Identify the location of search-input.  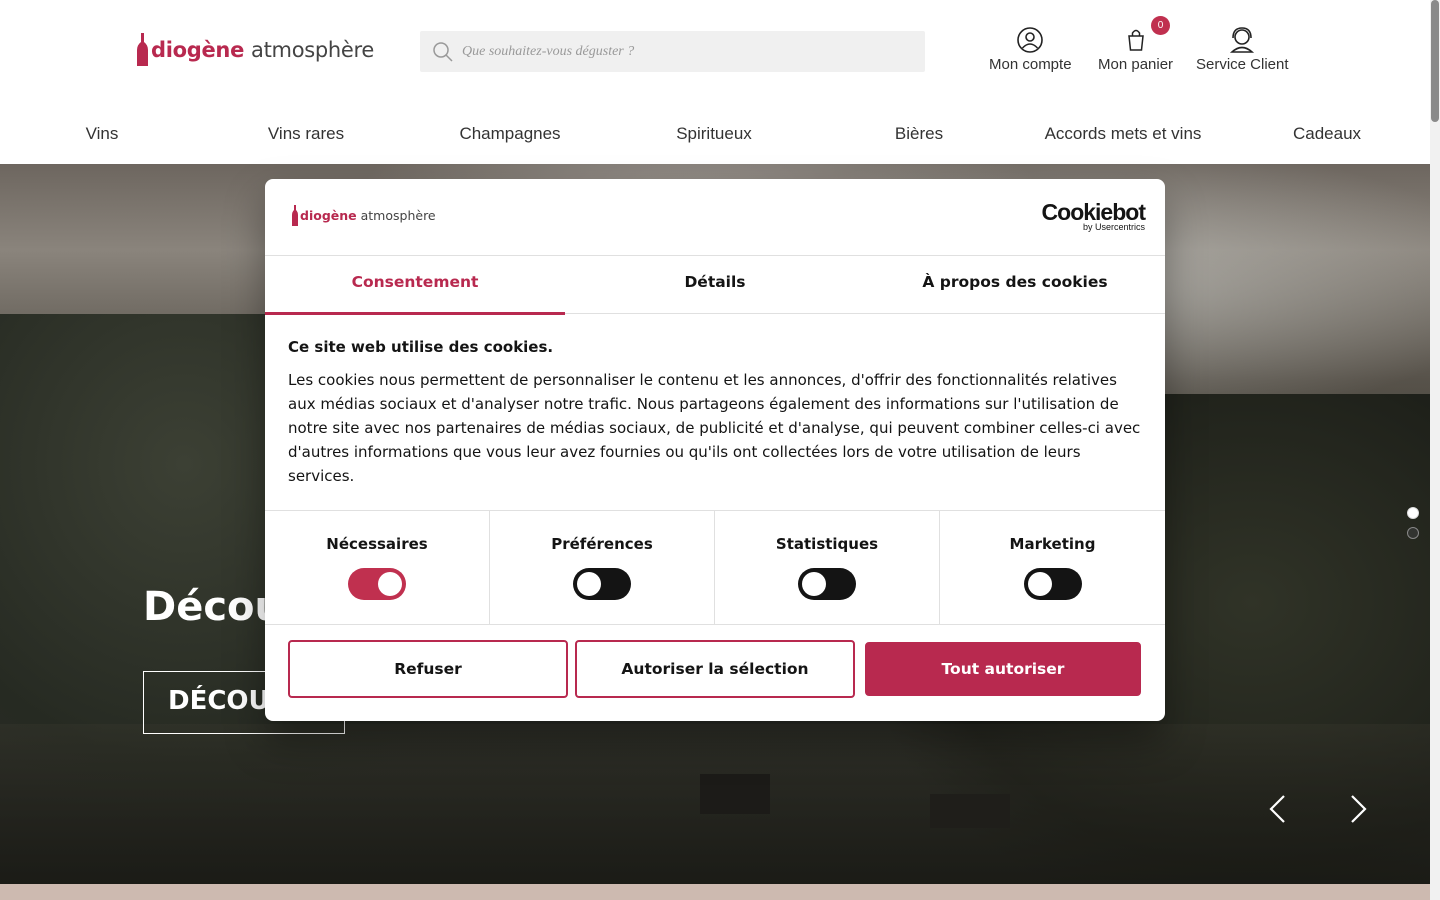
(682, 51).